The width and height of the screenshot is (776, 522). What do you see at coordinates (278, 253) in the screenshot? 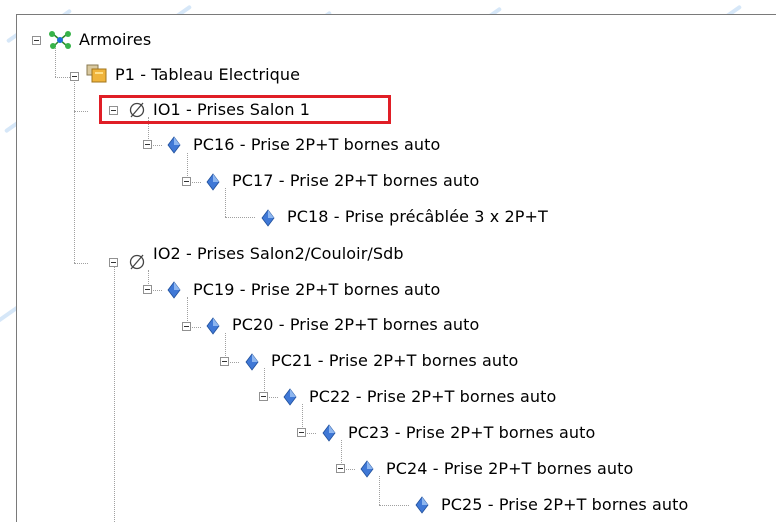
I see `tree-node-io2: IO2 - Prises Salon2/Couloir/Sdb` at bounding box center [278, 253].